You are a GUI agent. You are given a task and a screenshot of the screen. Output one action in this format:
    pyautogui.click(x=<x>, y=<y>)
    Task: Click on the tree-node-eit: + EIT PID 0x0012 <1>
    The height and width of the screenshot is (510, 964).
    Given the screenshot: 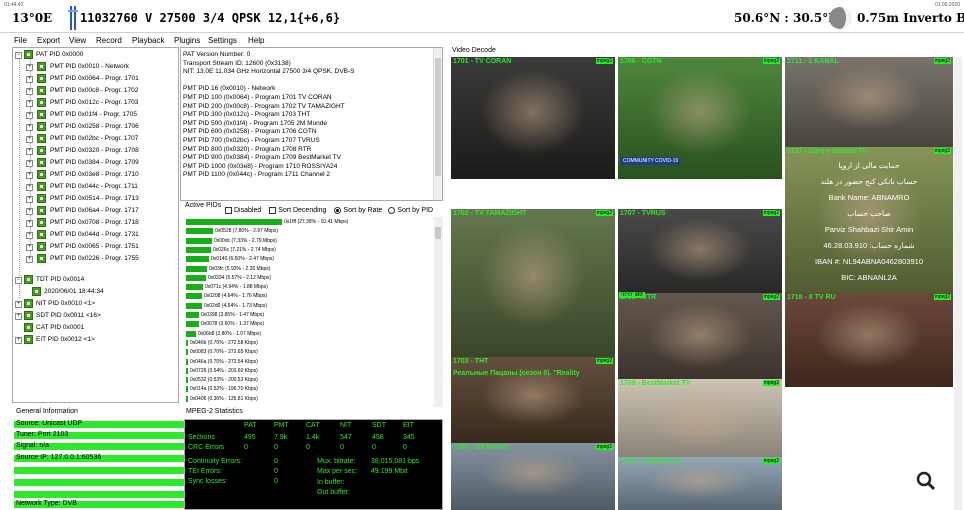 What is the action you would take?
    pyautogui.click(x=95, y=340)
    